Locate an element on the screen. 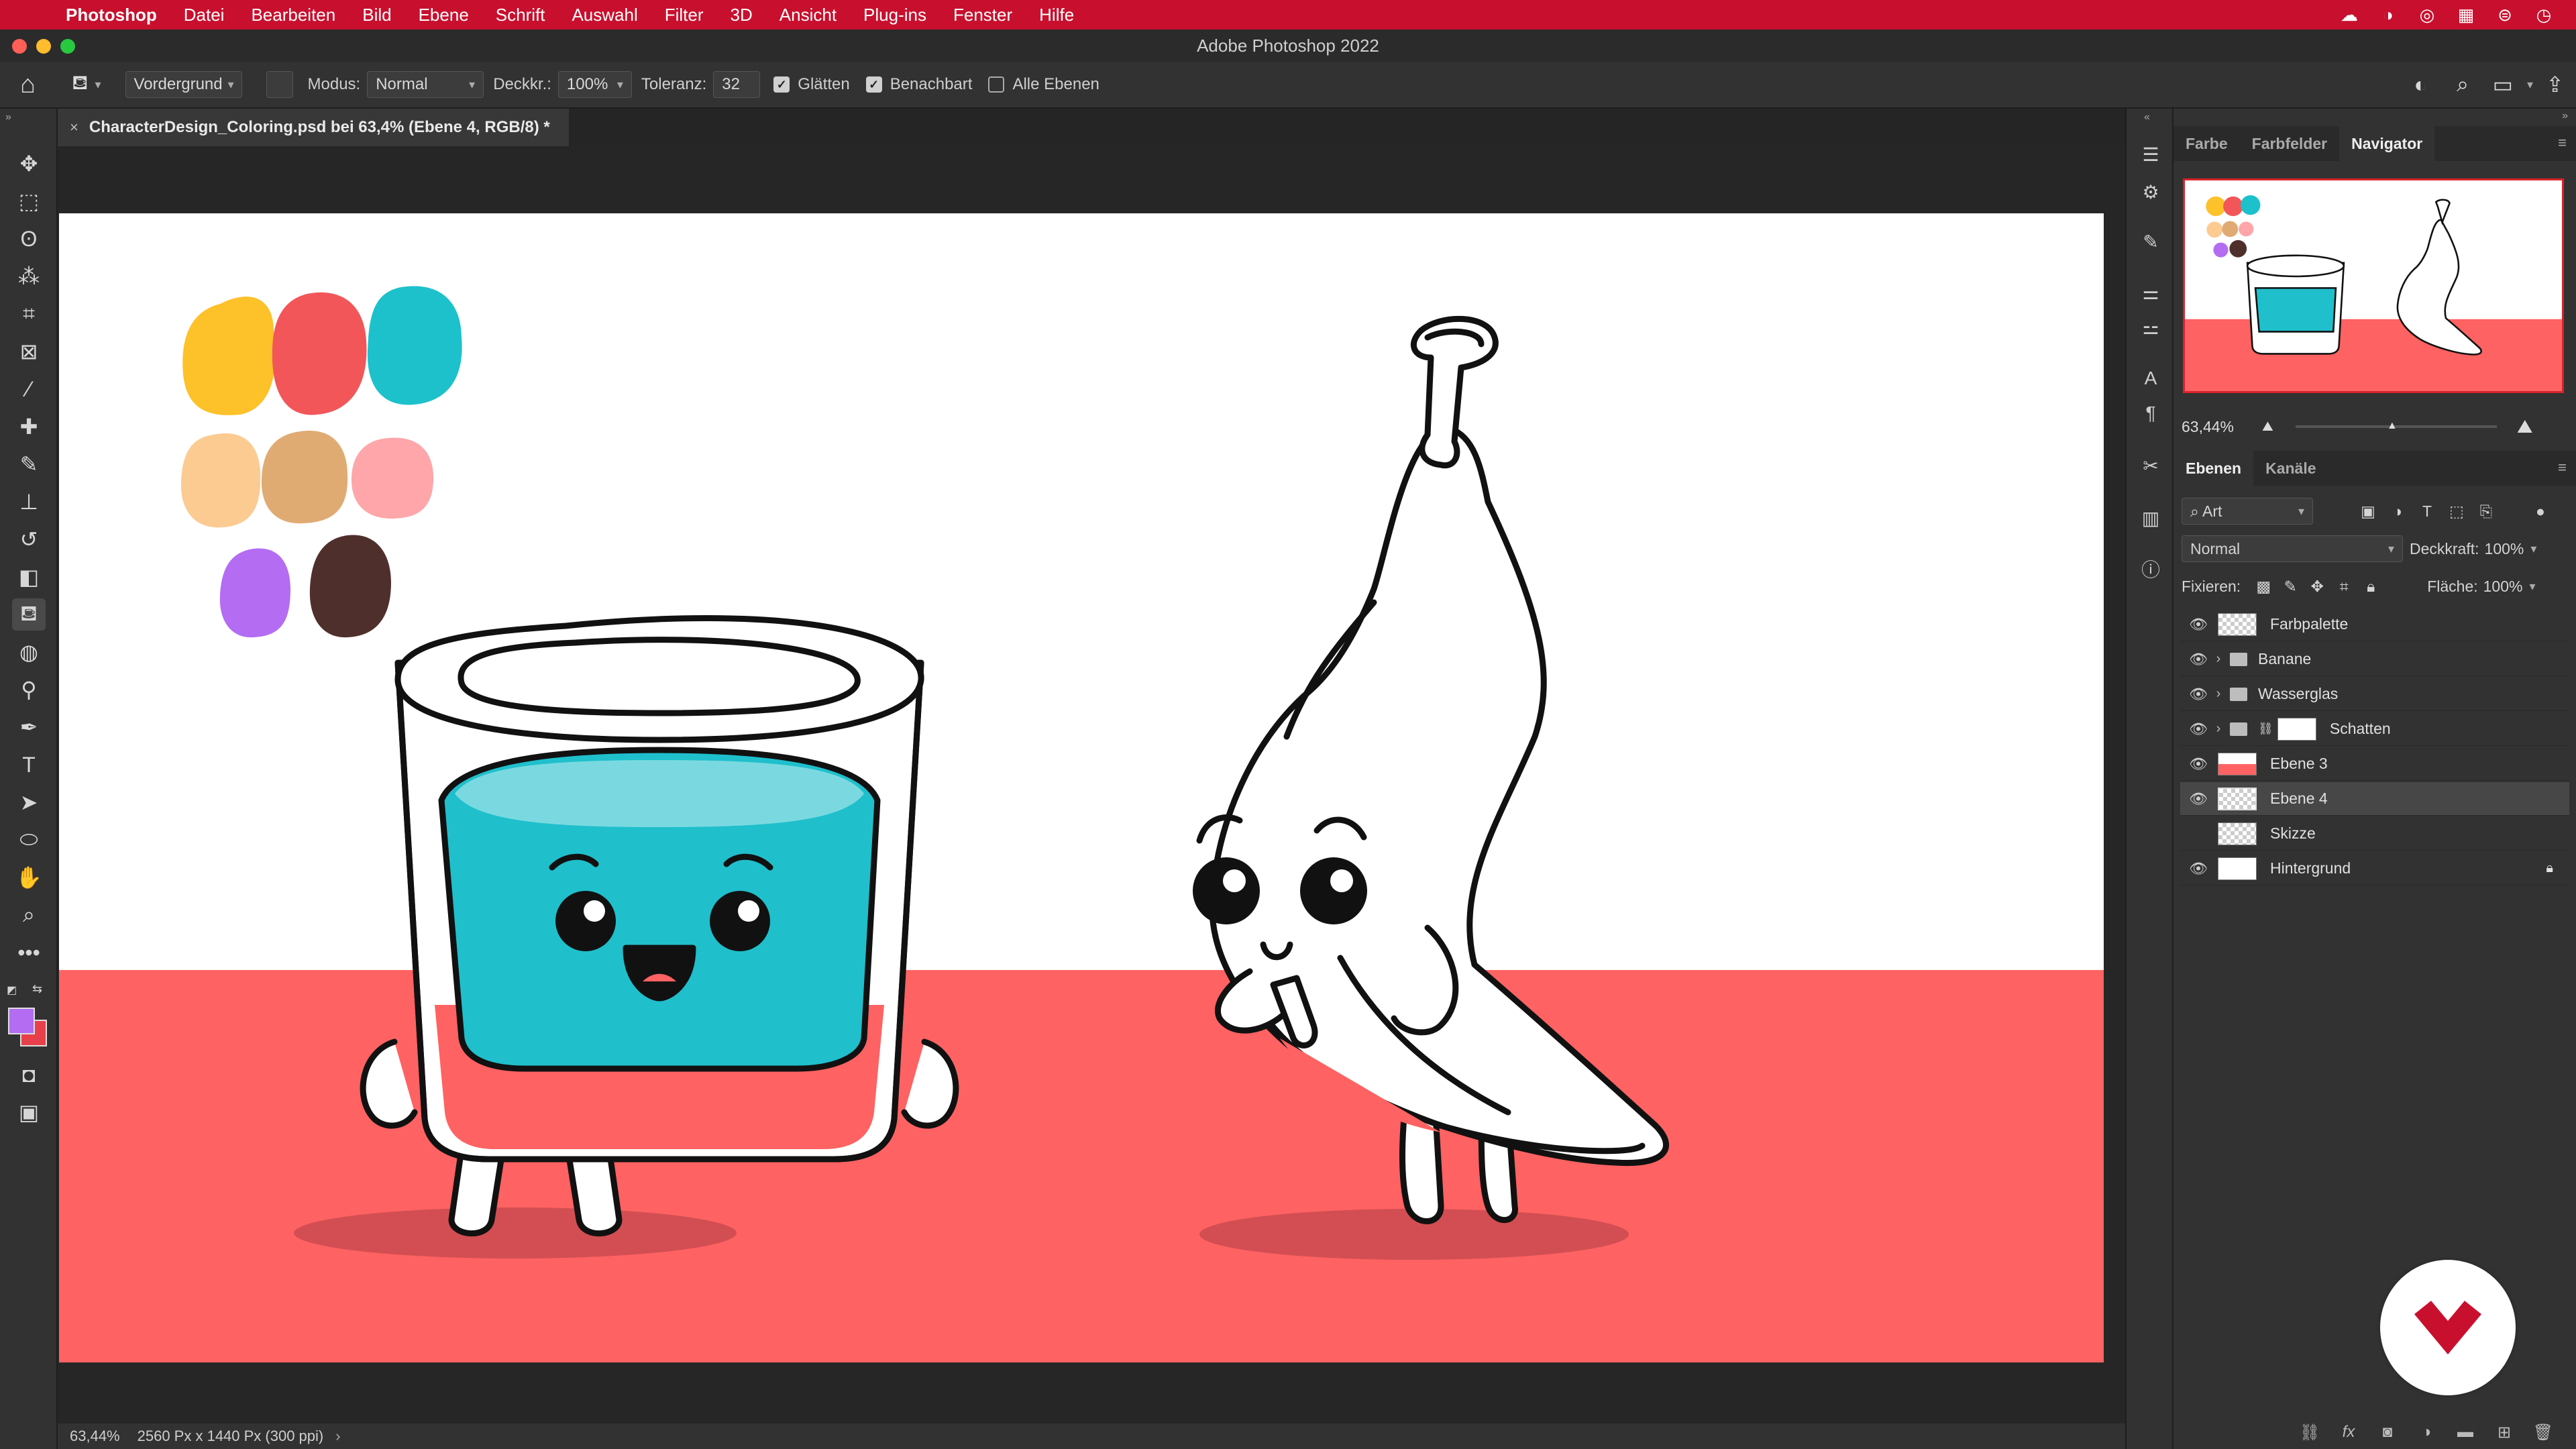 This screenshot has height=1449, width=2576. pen-tool-icon: ✒ is located at coordinates (29, 727).